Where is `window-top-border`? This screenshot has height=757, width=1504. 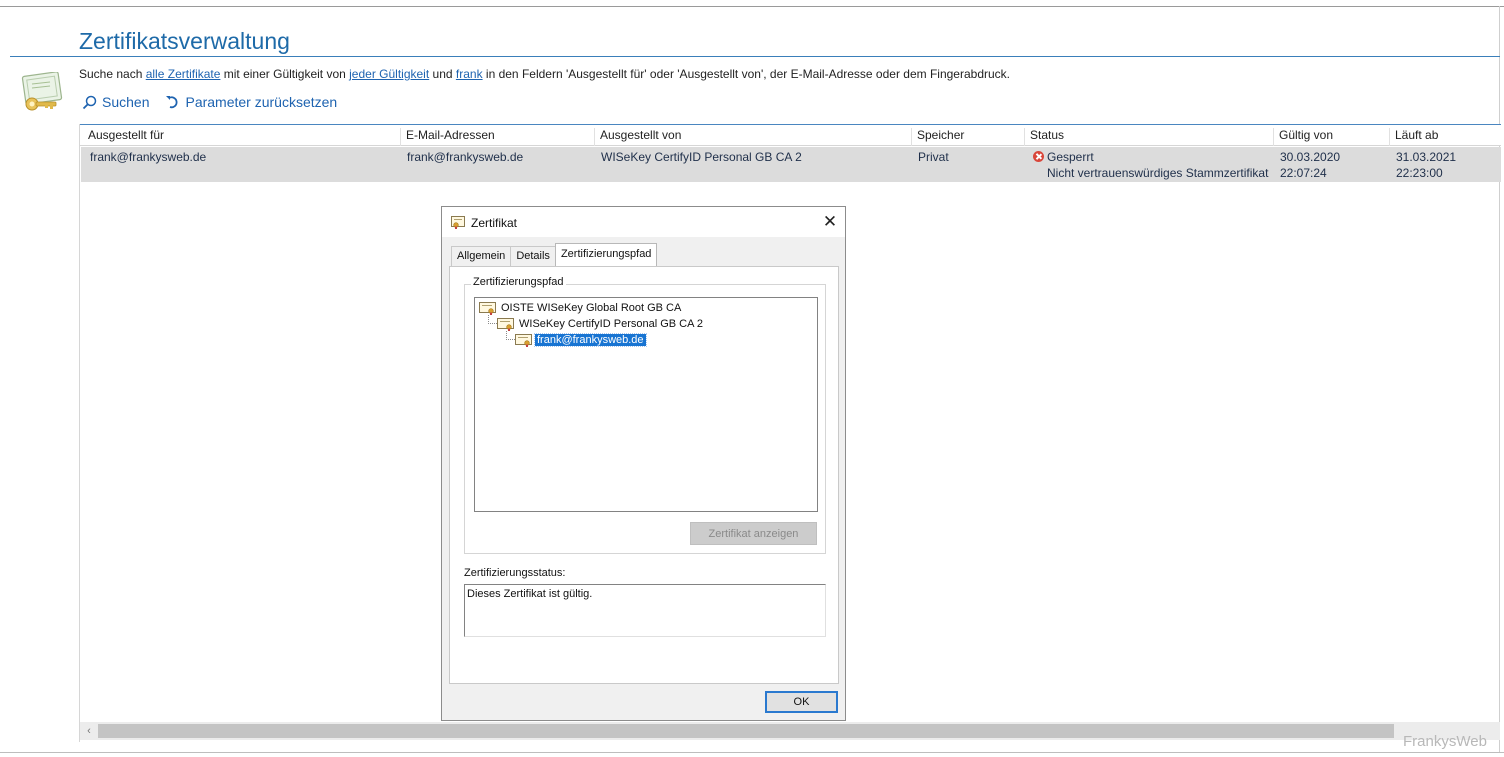
window-top-border is located at coordinates (752, 6).